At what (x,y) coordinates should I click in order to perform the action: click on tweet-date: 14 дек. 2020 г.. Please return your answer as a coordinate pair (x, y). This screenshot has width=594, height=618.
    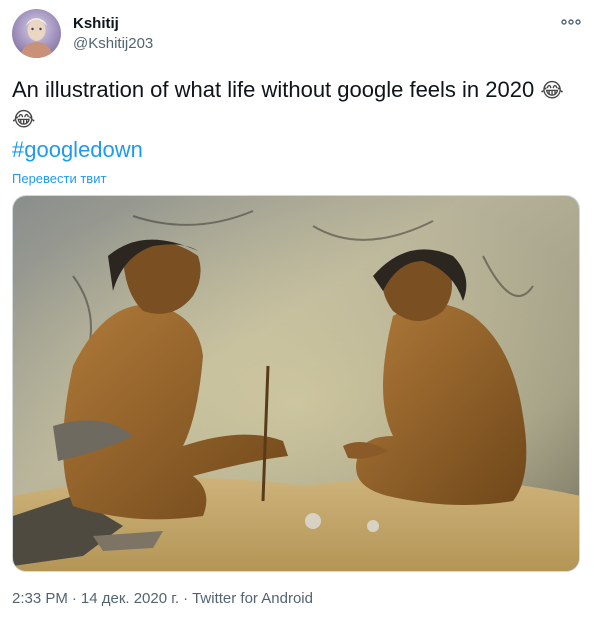
    Looking at the image, I should click on (130, 598).